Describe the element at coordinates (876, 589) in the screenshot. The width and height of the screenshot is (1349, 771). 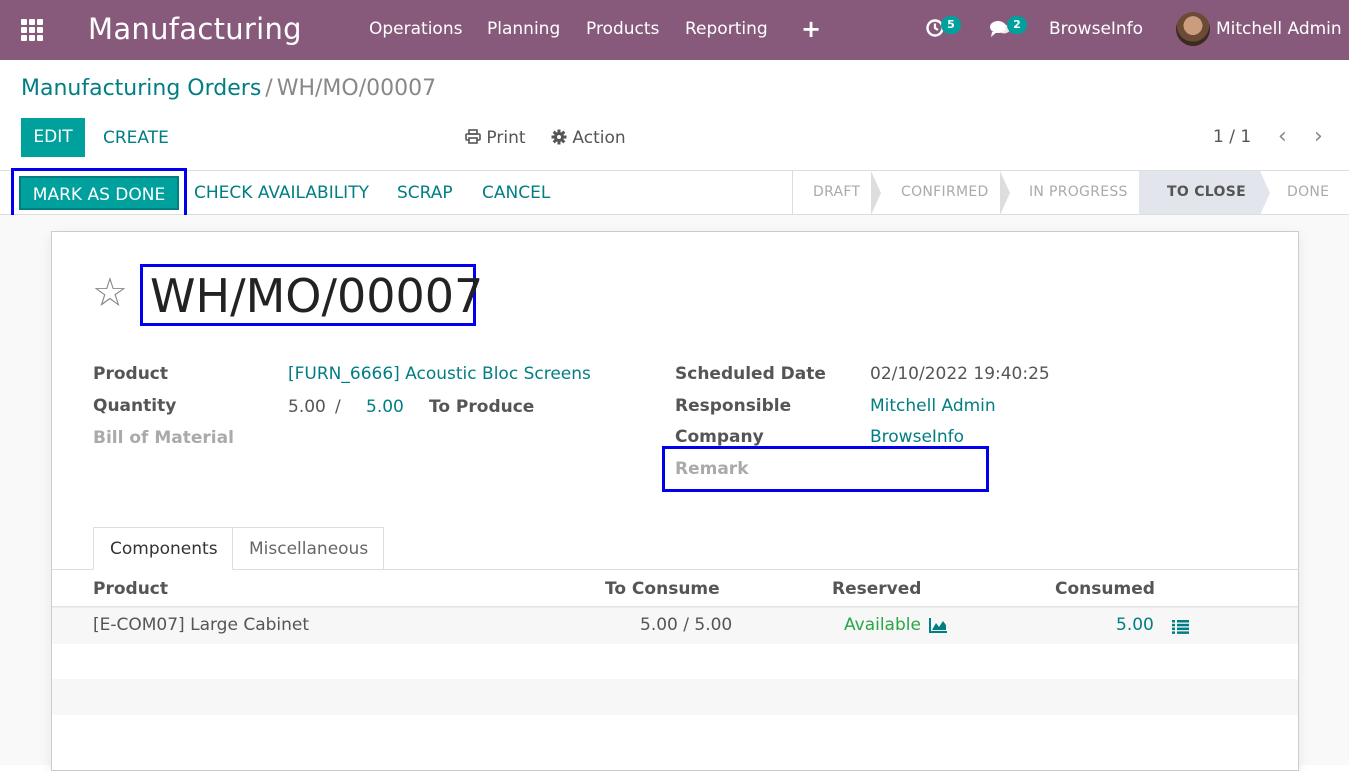
I see `column-header-reserved: Reserved` at that location.